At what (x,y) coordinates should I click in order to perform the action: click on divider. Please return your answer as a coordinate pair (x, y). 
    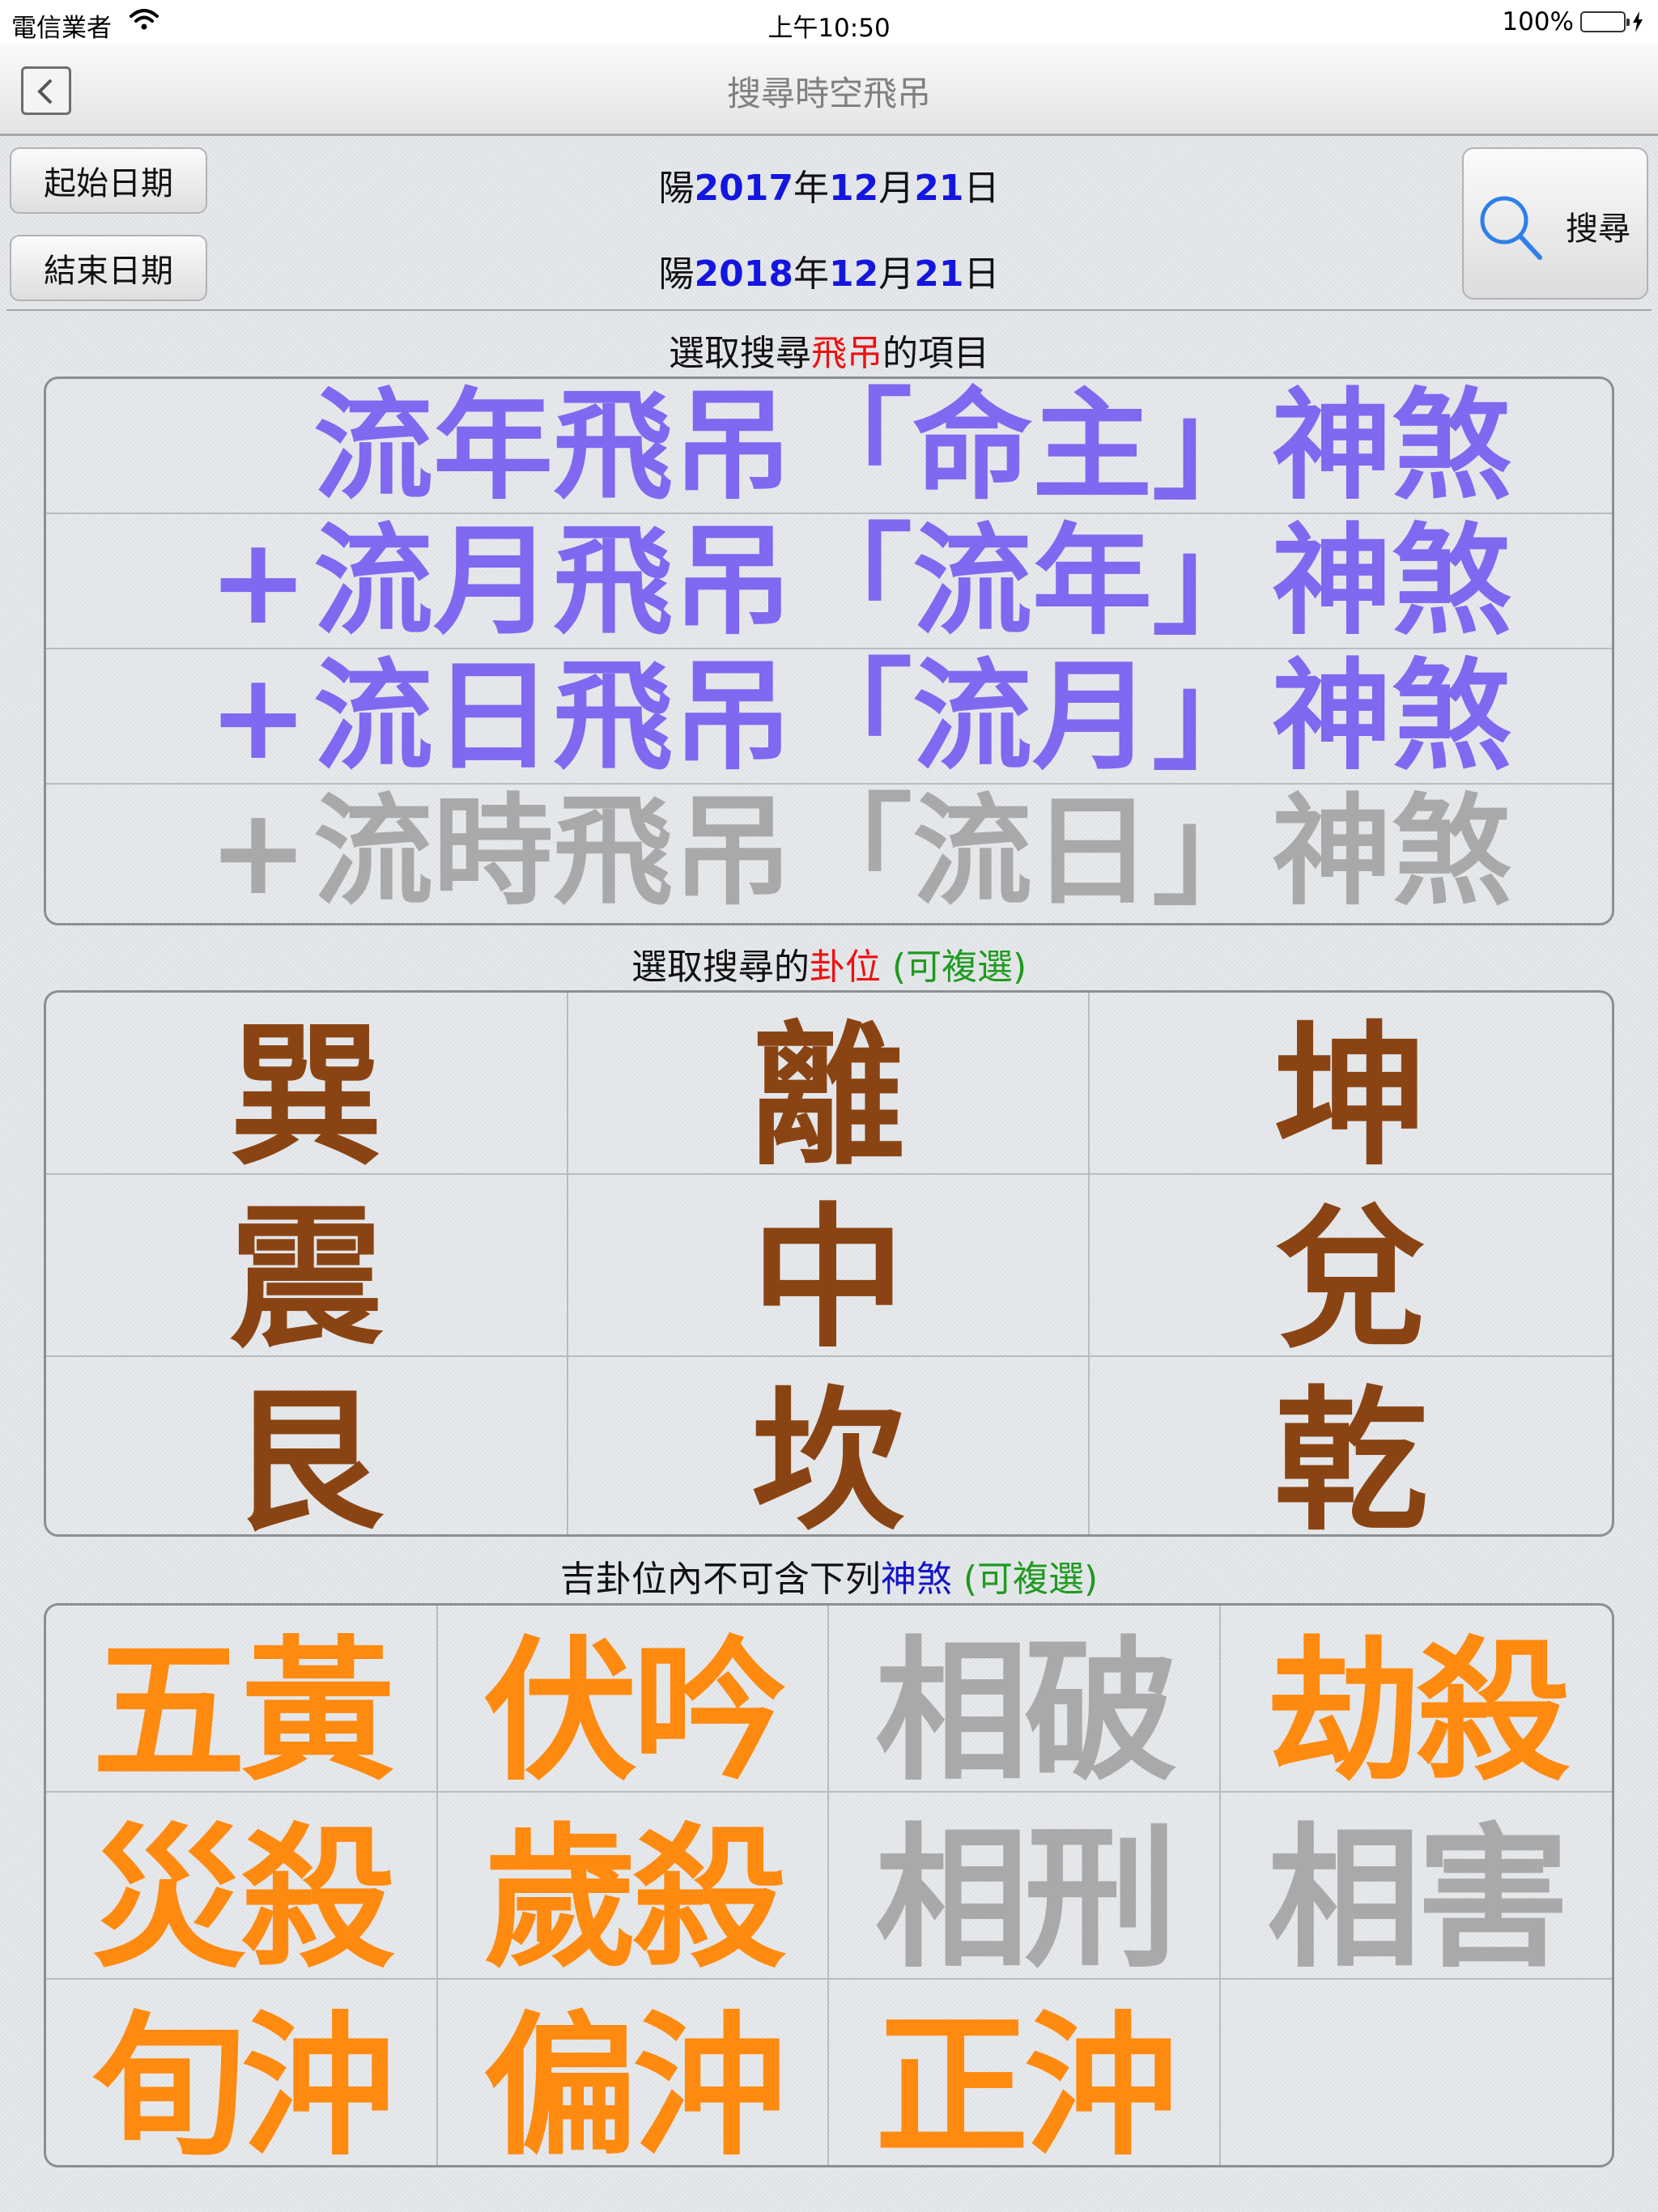
    Looking at the image, I should click on (829, 310).